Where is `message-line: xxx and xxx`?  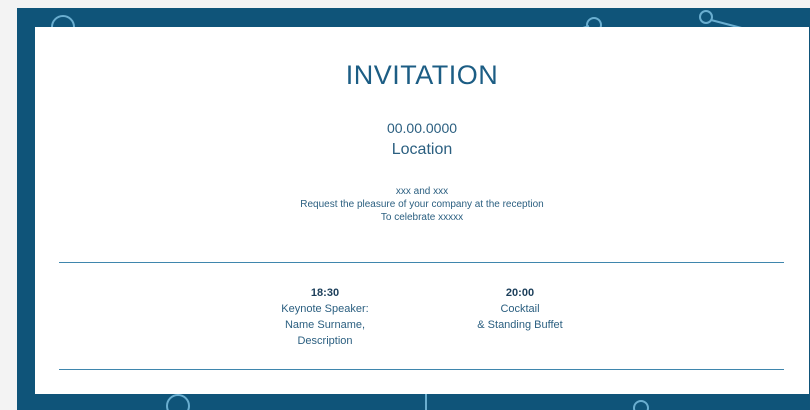 message-line: xxx and xxx is located at coordinates (422, 191).